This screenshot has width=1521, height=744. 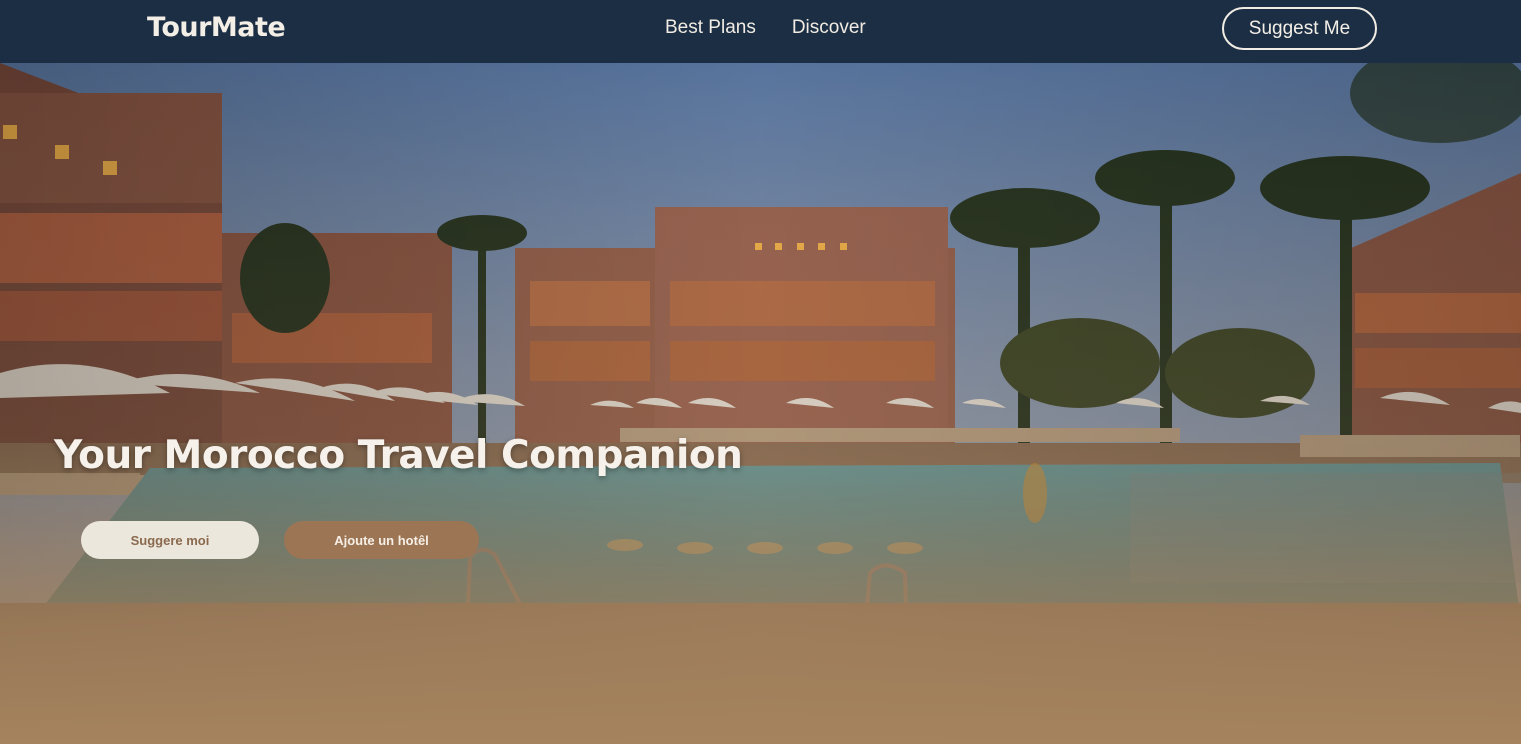 What do you see at coordinates (1299, 28) in the screenshot?
I see `suggest-me-button: Suggest Me` at bounding box center [1299, 28].